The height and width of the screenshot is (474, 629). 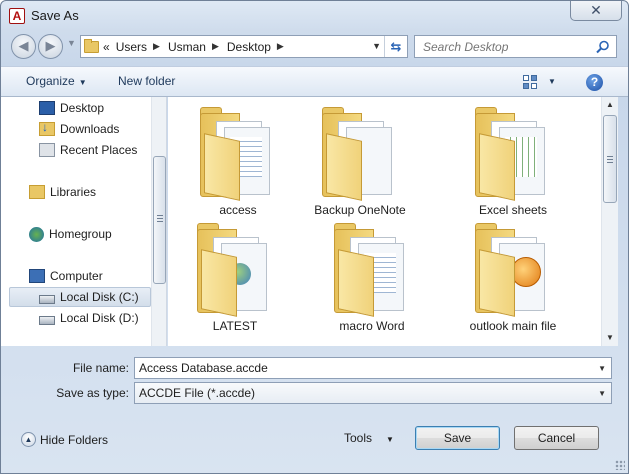 I want to click on search-box, so click(x=515, y=46).